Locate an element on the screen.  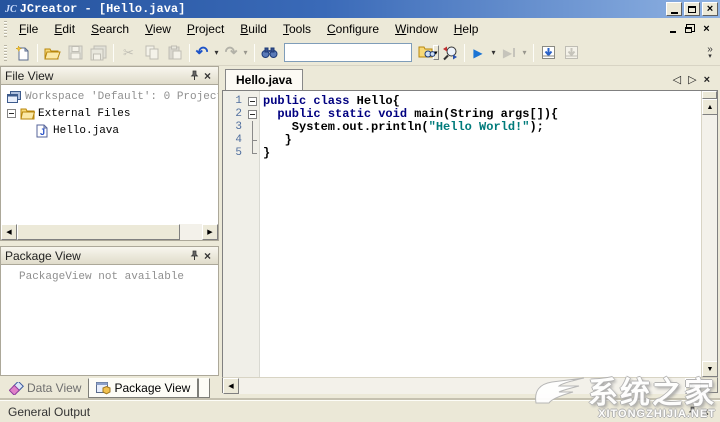
editor-hscrollbar: ◀ ▶ is located at coordinates (470, 385).